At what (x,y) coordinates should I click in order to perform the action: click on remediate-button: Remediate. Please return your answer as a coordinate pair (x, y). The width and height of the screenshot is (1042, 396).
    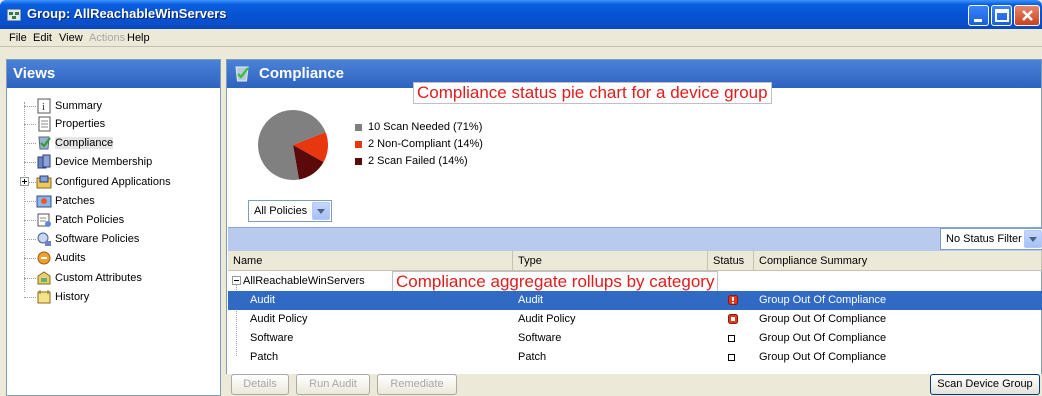
    Looking at the image, I should click on (417, 384).